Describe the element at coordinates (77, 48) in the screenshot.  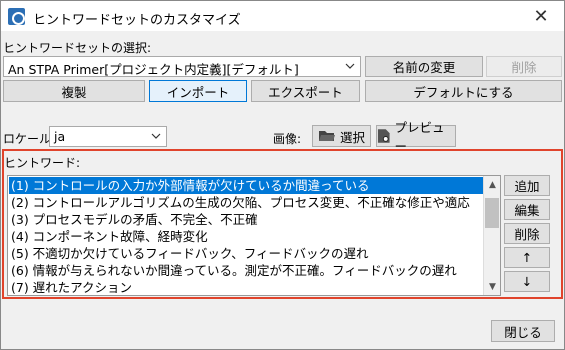
I see `set-selection-label: ヒントワードセットの選択:` at that location.